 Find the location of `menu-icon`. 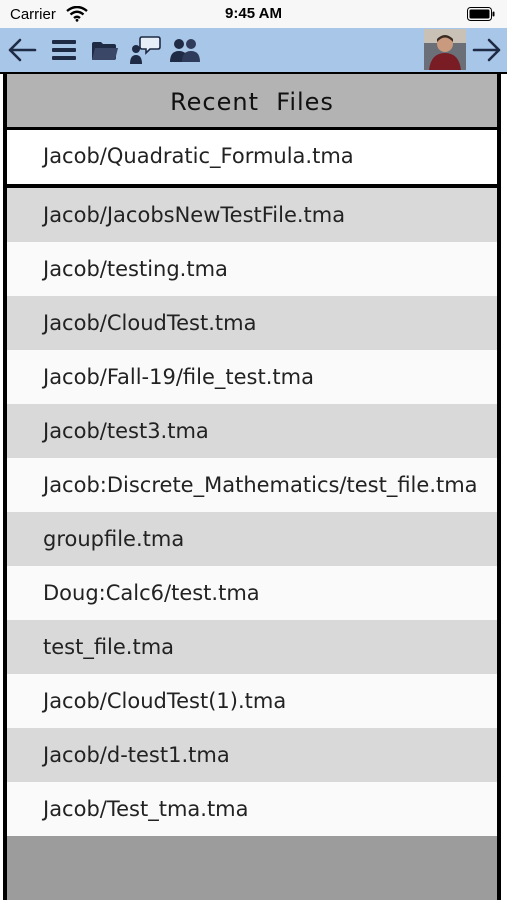

menu-icon is located at coordinates (64, 50).